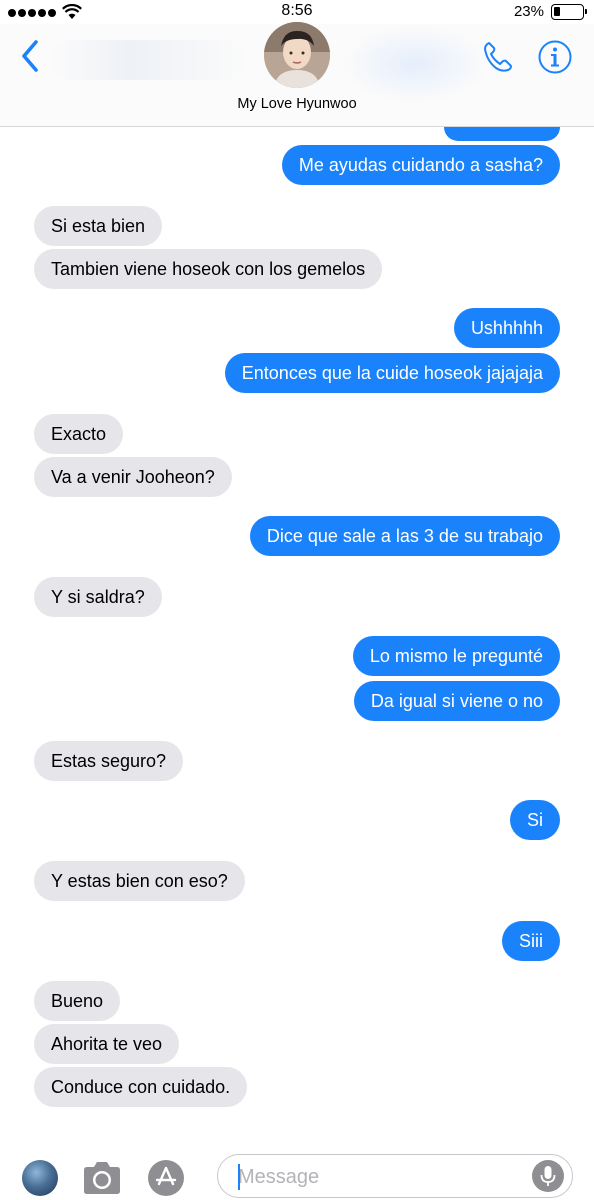 The width and height of the screenshot is (594, 1200). I want to click on message-field, so click(395, 1176).